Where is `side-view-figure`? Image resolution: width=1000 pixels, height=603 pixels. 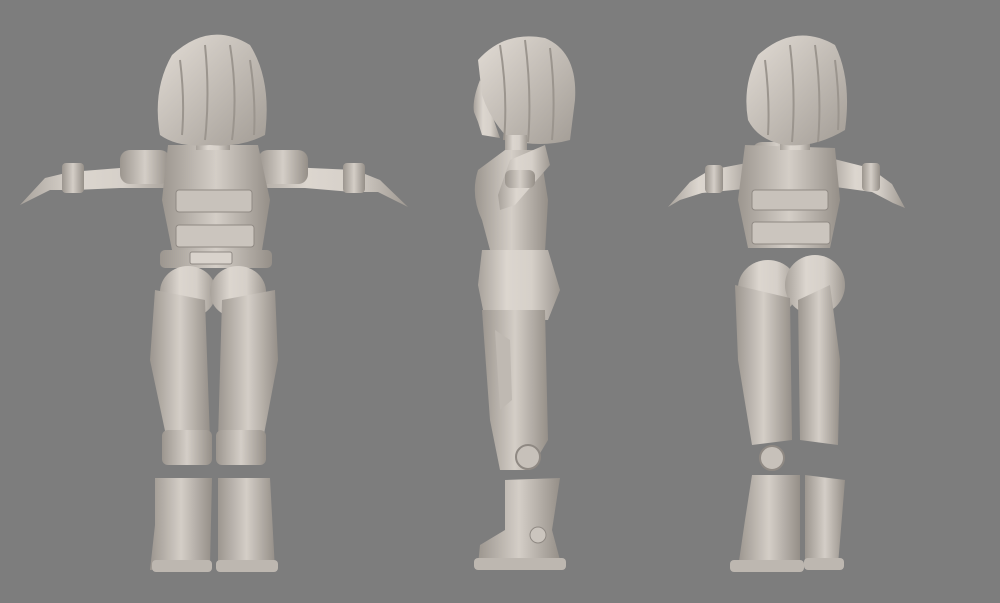 side-view-figure is located at coordinates (524, 303).